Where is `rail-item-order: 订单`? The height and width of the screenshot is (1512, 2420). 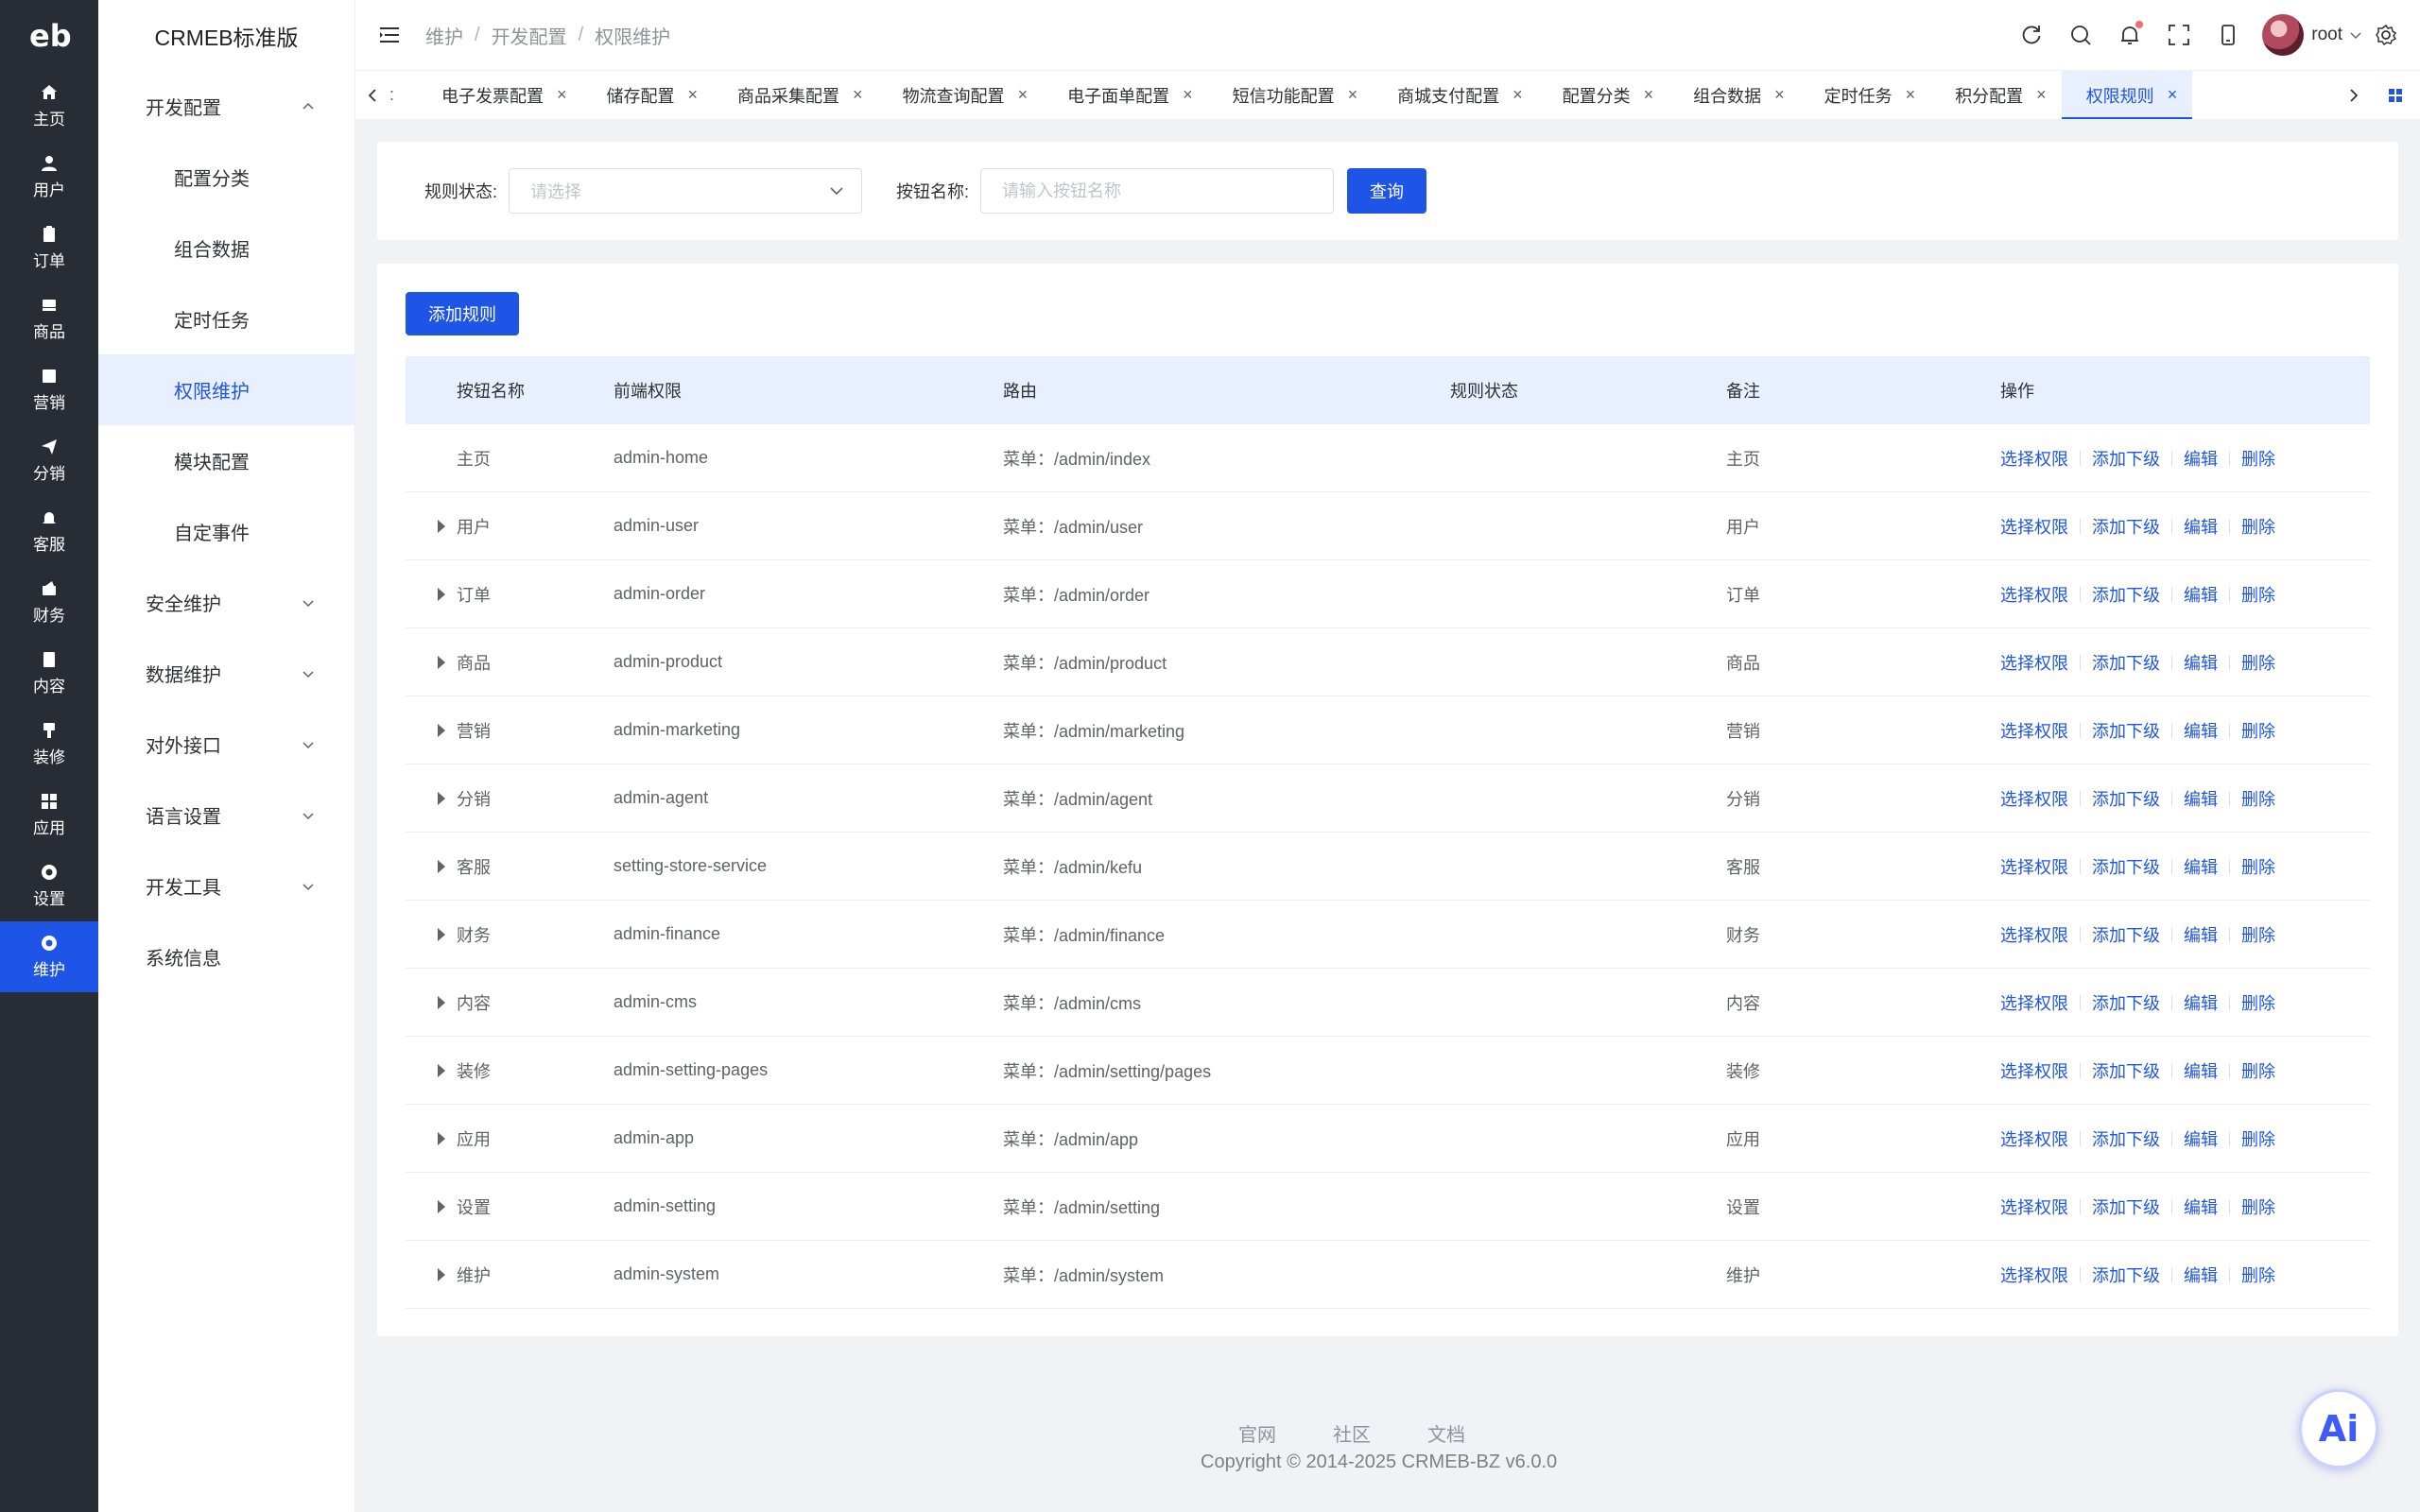 rail-item-order: 订单 is located at coordinates (49, 248).